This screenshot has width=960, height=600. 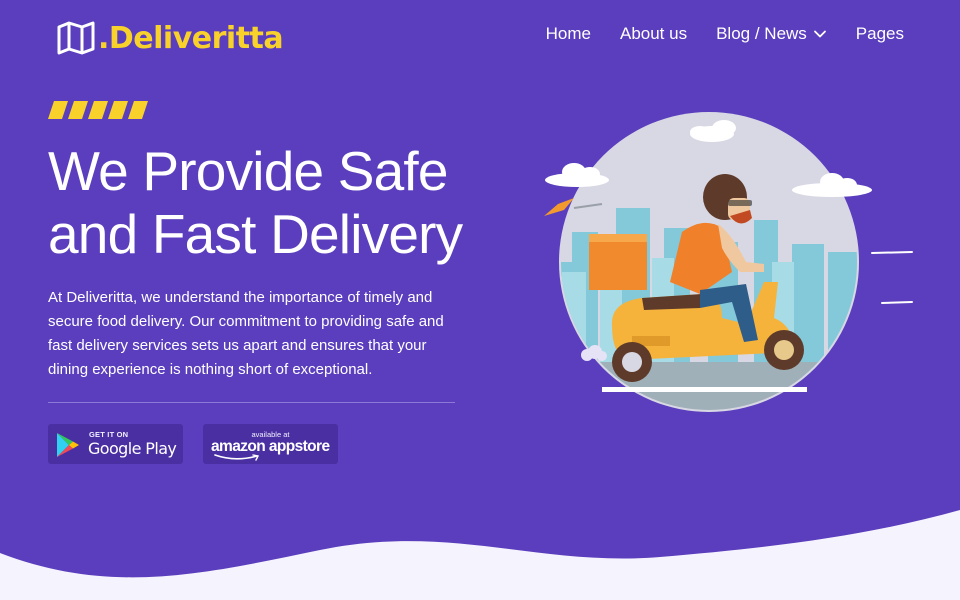 I want to click on map-icon, so click(x=76, y=38).